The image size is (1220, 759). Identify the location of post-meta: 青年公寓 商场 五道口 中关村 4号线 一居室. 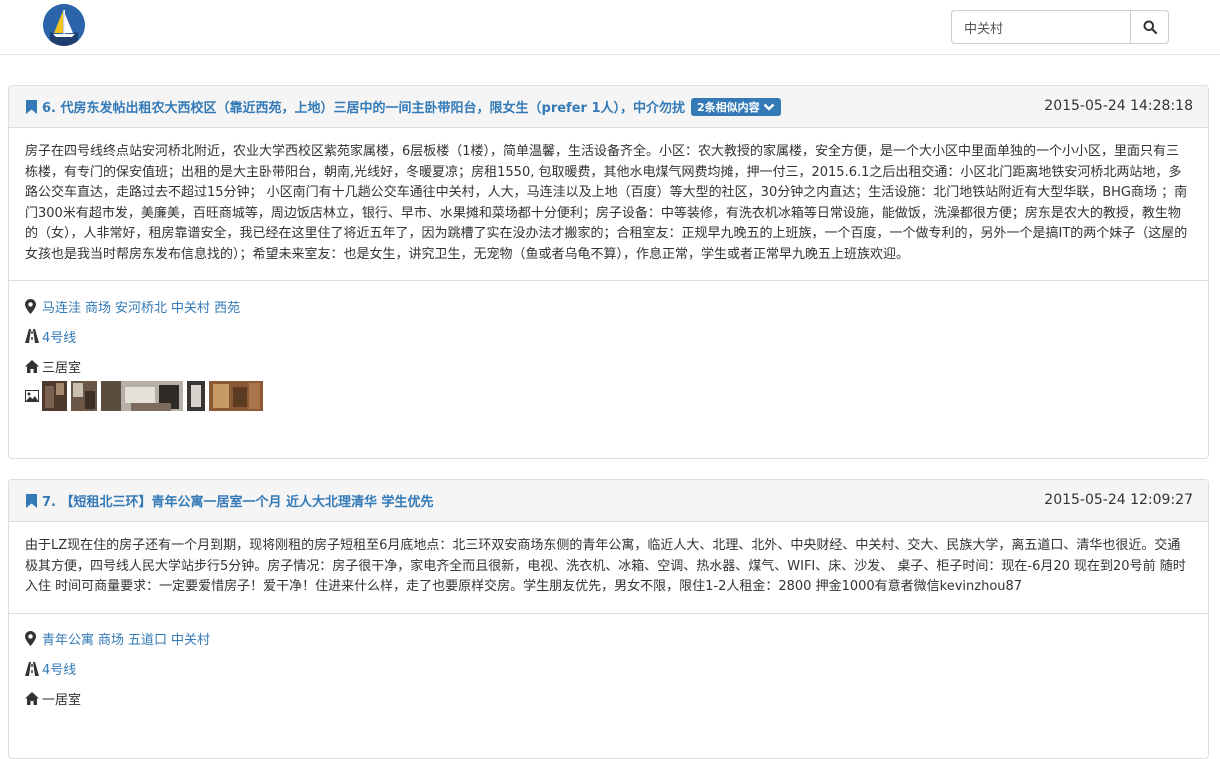
(608, 664).